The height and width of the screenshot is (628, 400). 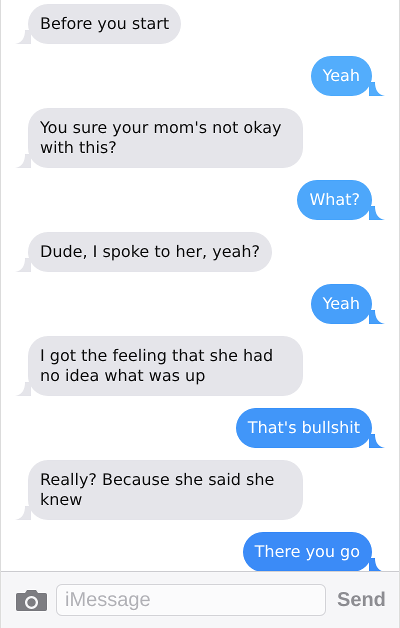 I want to click on sent-message-bubble: That's bullshit, so click(x=304, y=428).